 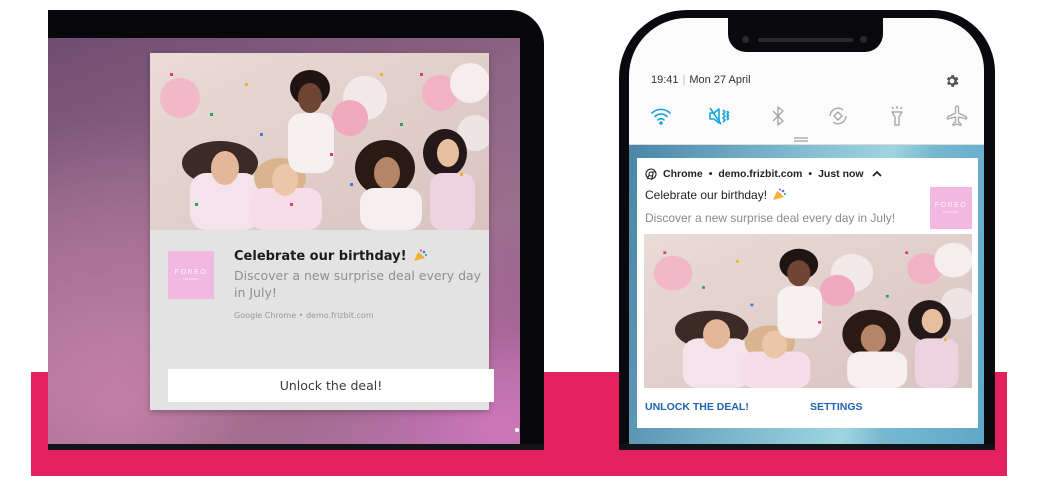 What do you see at coordinates (661, 116) in the screenshot?
I see `wifi-icon` at bounding box center [661, 116].